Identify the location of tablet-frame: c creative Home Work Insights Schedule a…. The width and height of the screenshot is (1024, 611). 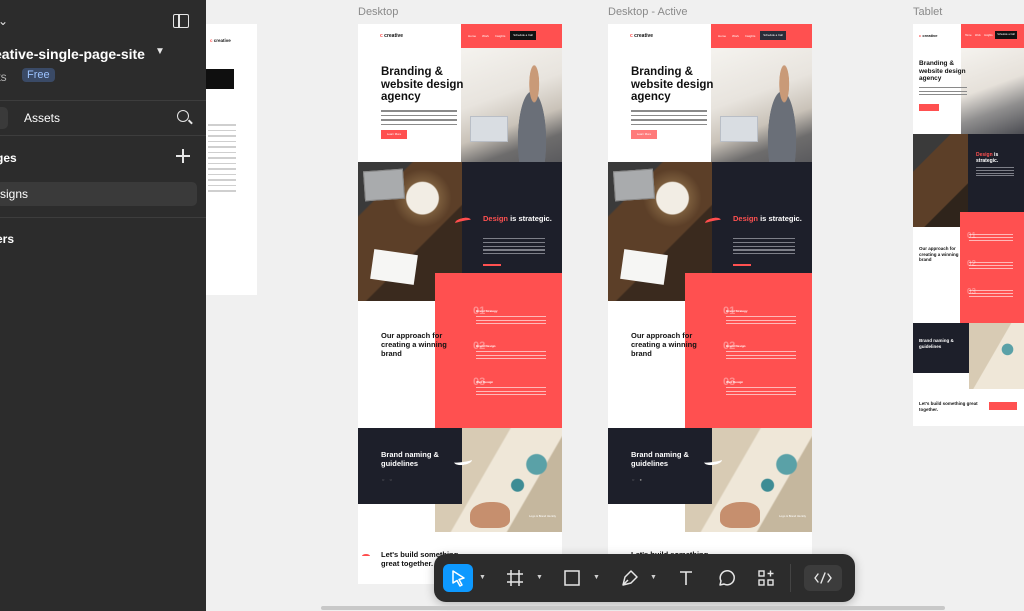
(968, 225).